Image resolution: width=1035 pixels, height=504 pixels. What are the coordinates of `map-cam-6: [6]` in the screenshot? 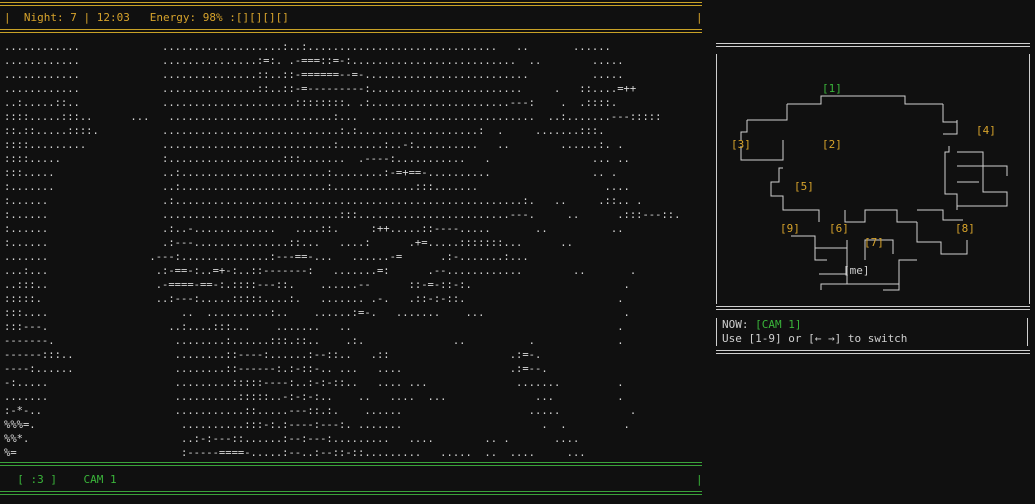 It's located at (839, 228).